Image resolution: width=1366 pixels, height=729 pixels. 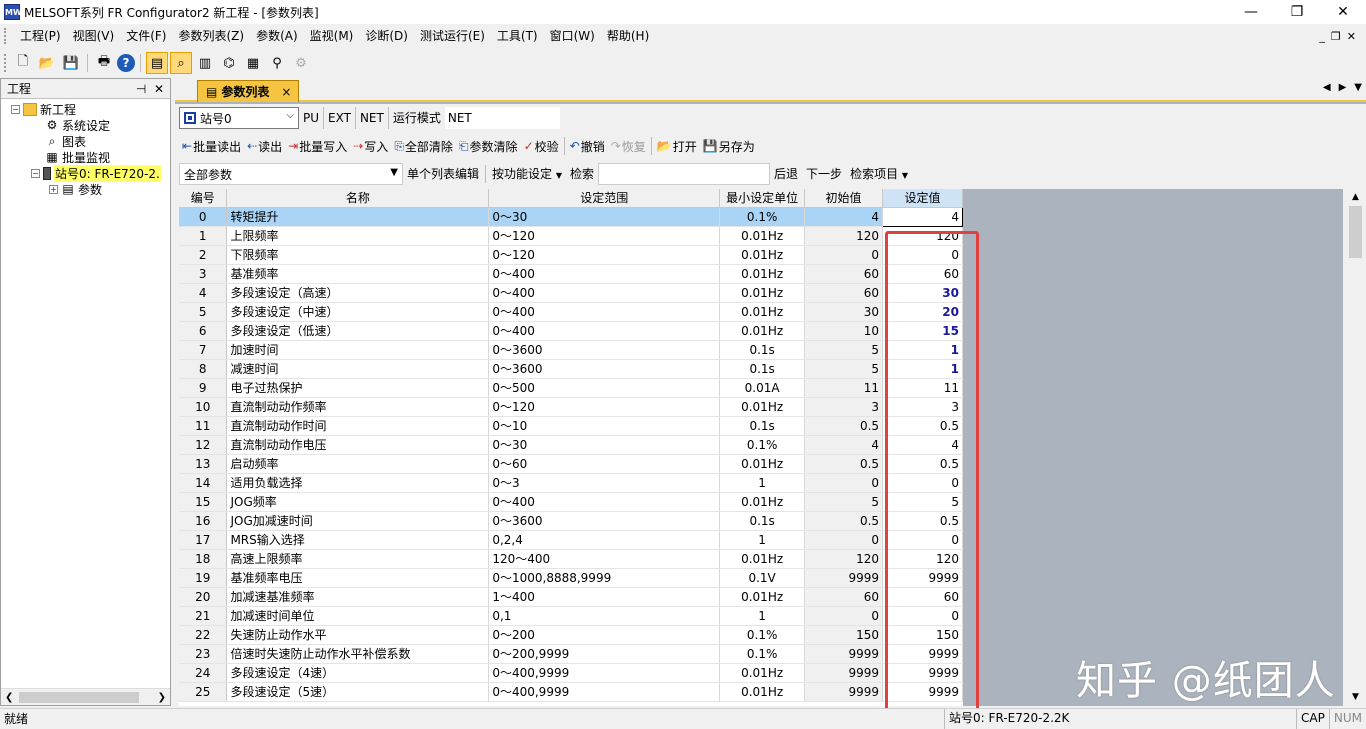 What do you see at coordinates (291, 174) in the screenshot?
I see `param-filter-select: 全部参数 ▼` at bounding box center [291, 174].